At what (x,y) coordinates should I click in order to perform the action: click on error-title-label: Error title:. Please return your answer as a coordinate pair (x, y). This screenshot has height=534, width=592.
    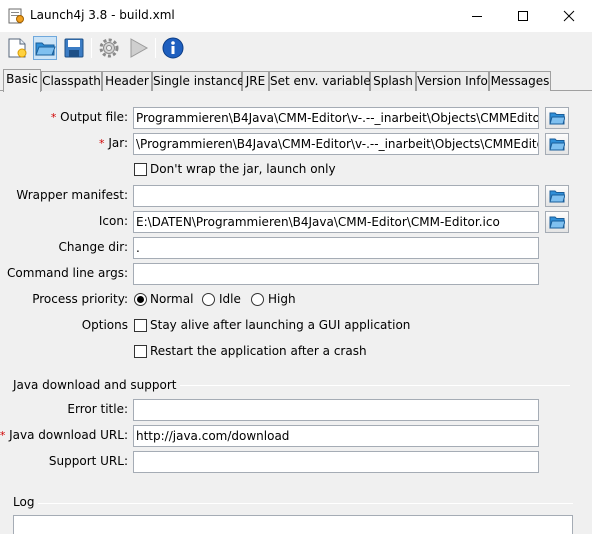
    Looking at the image, I should click on (97, 409).